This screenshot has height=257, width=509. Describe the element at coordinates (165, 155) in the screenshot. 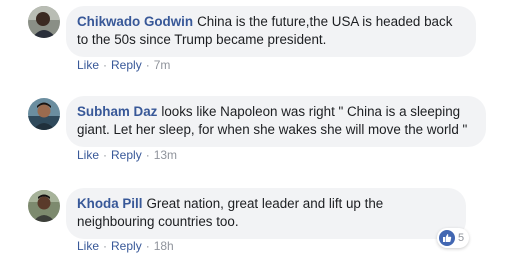

I see `timestamp: 13m` at that location.